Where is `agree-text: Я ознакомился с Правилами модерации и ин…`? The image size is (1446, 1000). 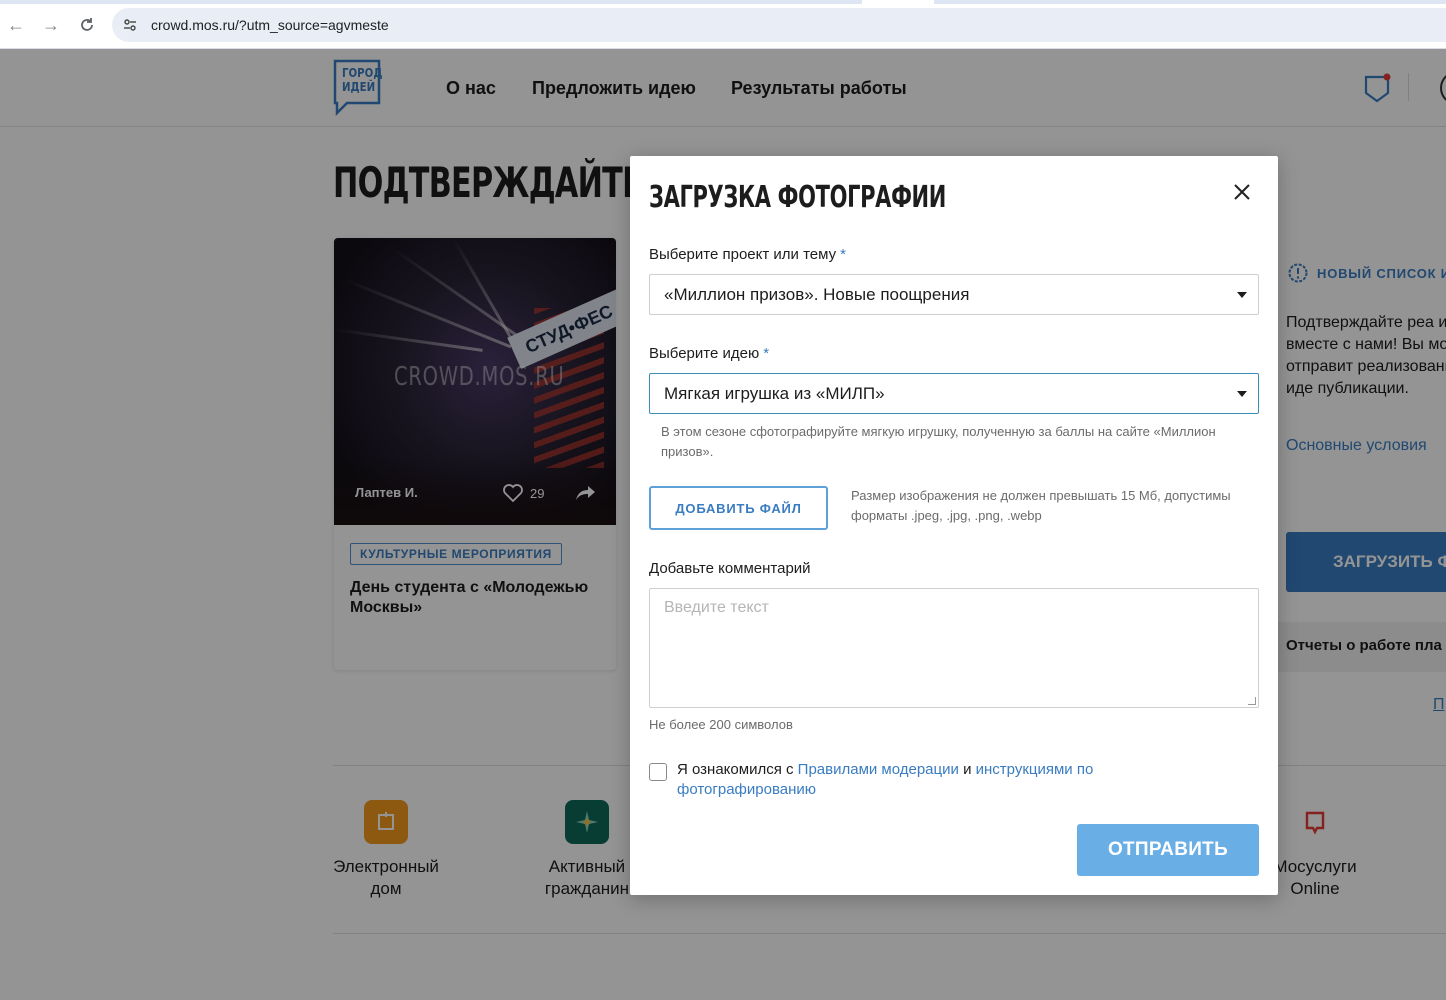
agree-text: Я ознакомился с Правилами модерации и ин… is located at coordinates (917, 780).